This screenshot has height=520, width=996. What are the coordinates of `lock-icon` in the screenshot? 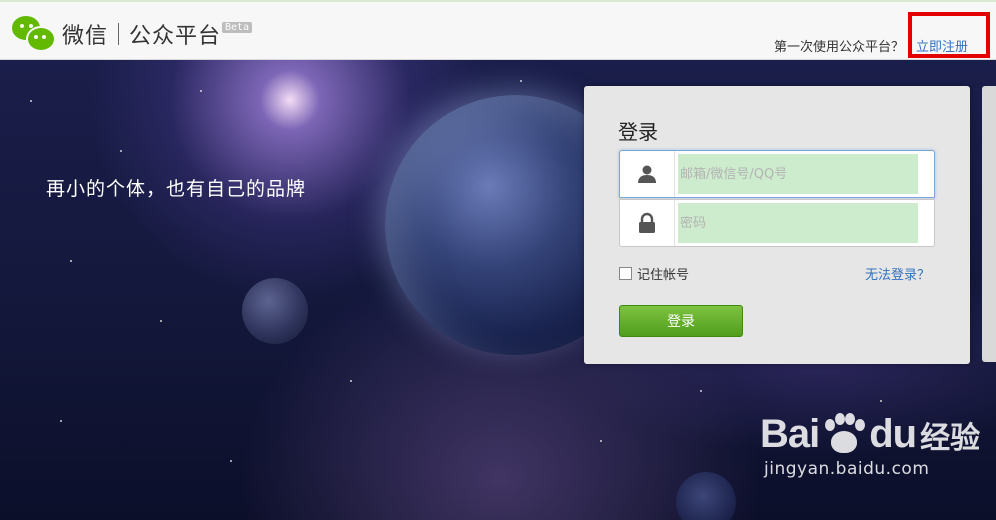 It's located at (647, 223).